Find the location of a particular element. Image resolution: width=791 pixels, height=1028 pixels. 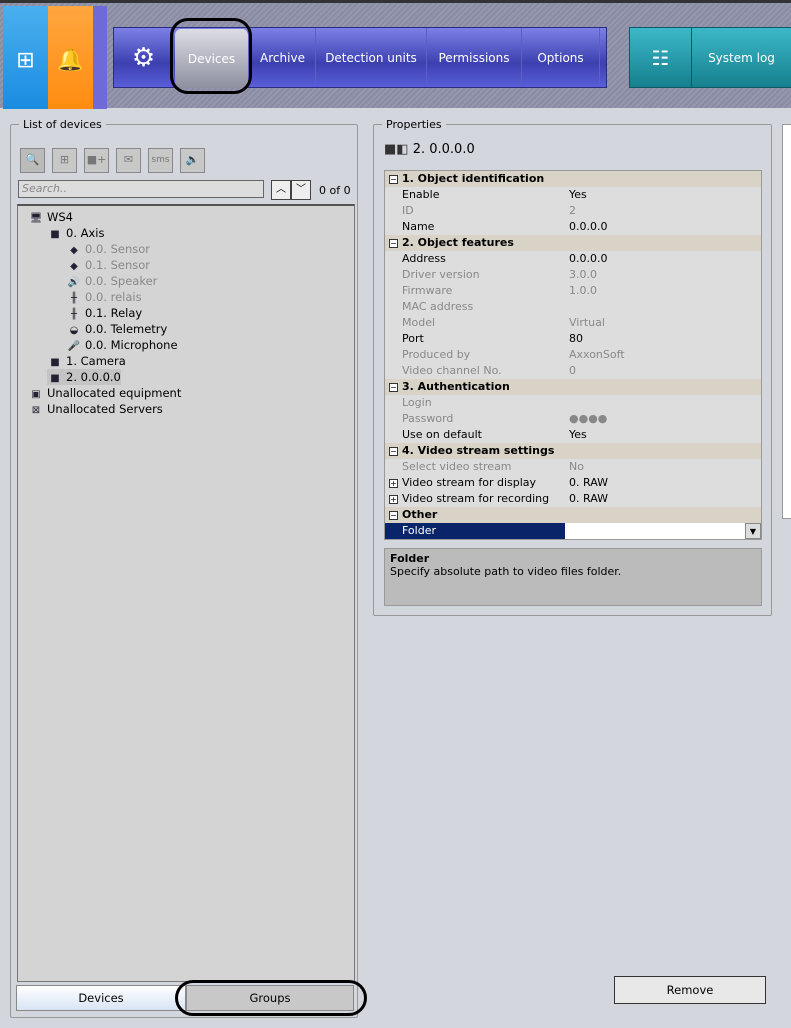

property-value: ●●●● is located at coordinates (663, 419).